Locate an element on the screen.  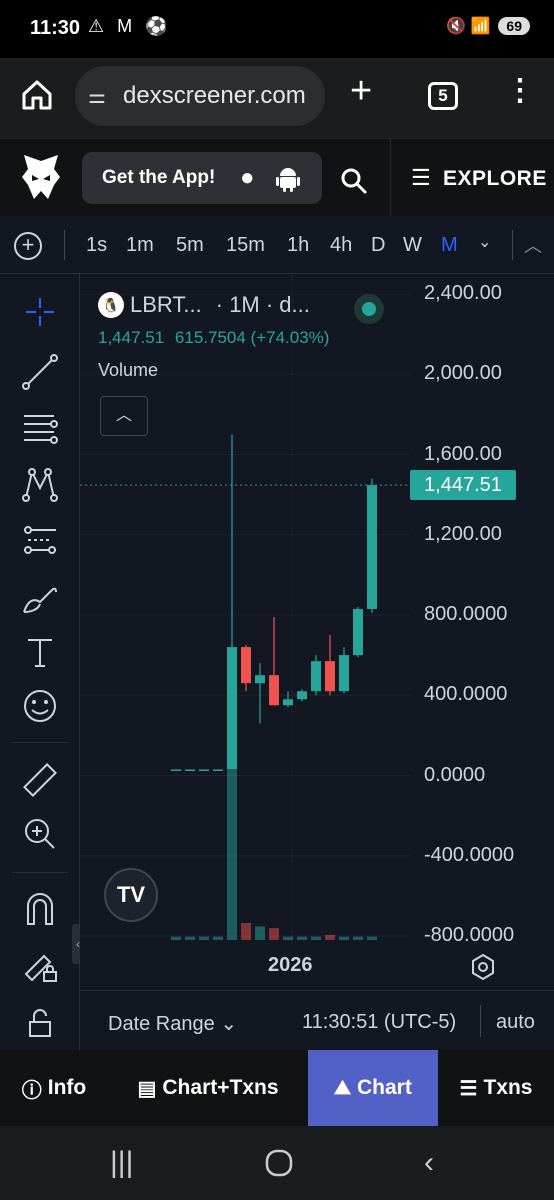
home-nav-icon is located at coordinates (279, 1163).